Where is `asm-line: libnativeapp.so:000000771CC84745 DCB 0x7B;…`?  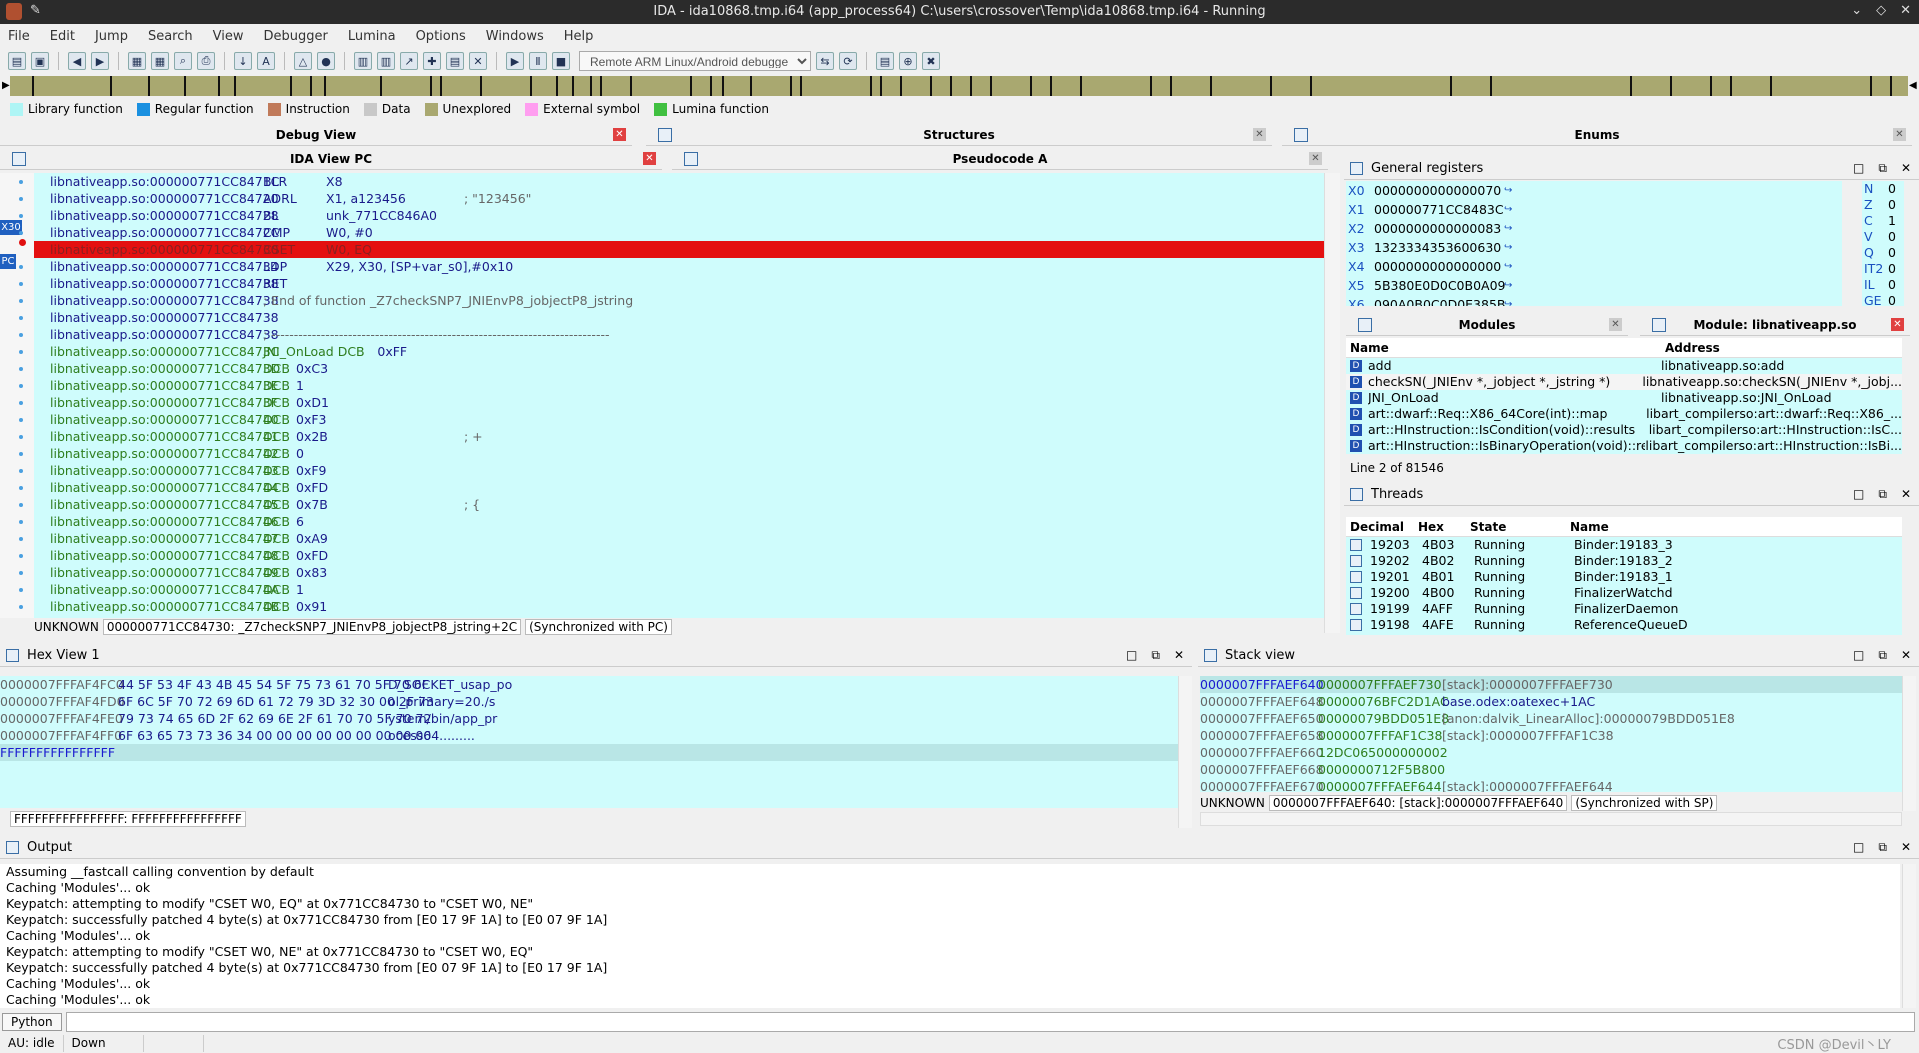
asm-line: libnativeapp.so:000000771CC84745 DCB 0x7B;… is located at coordinates (679, 504).